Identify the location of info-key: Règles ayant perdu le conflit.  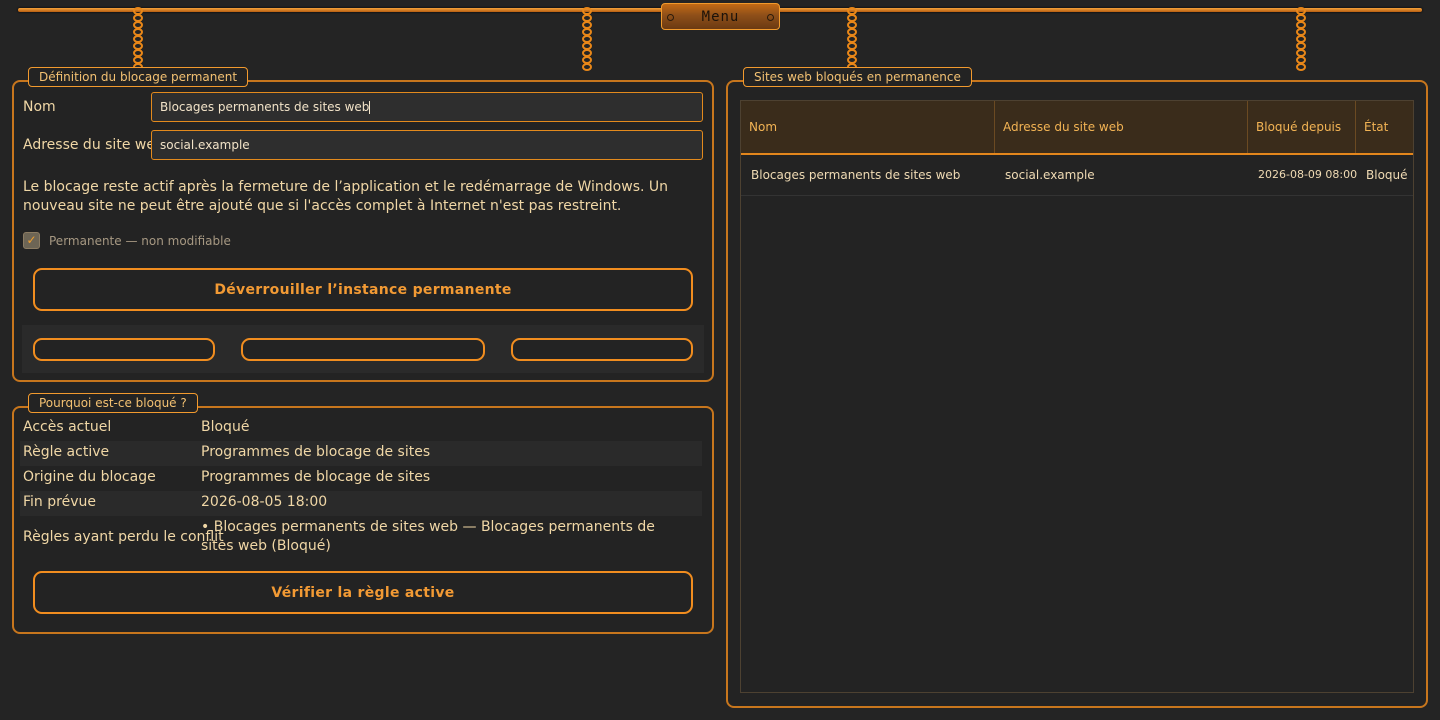
(123, 537).